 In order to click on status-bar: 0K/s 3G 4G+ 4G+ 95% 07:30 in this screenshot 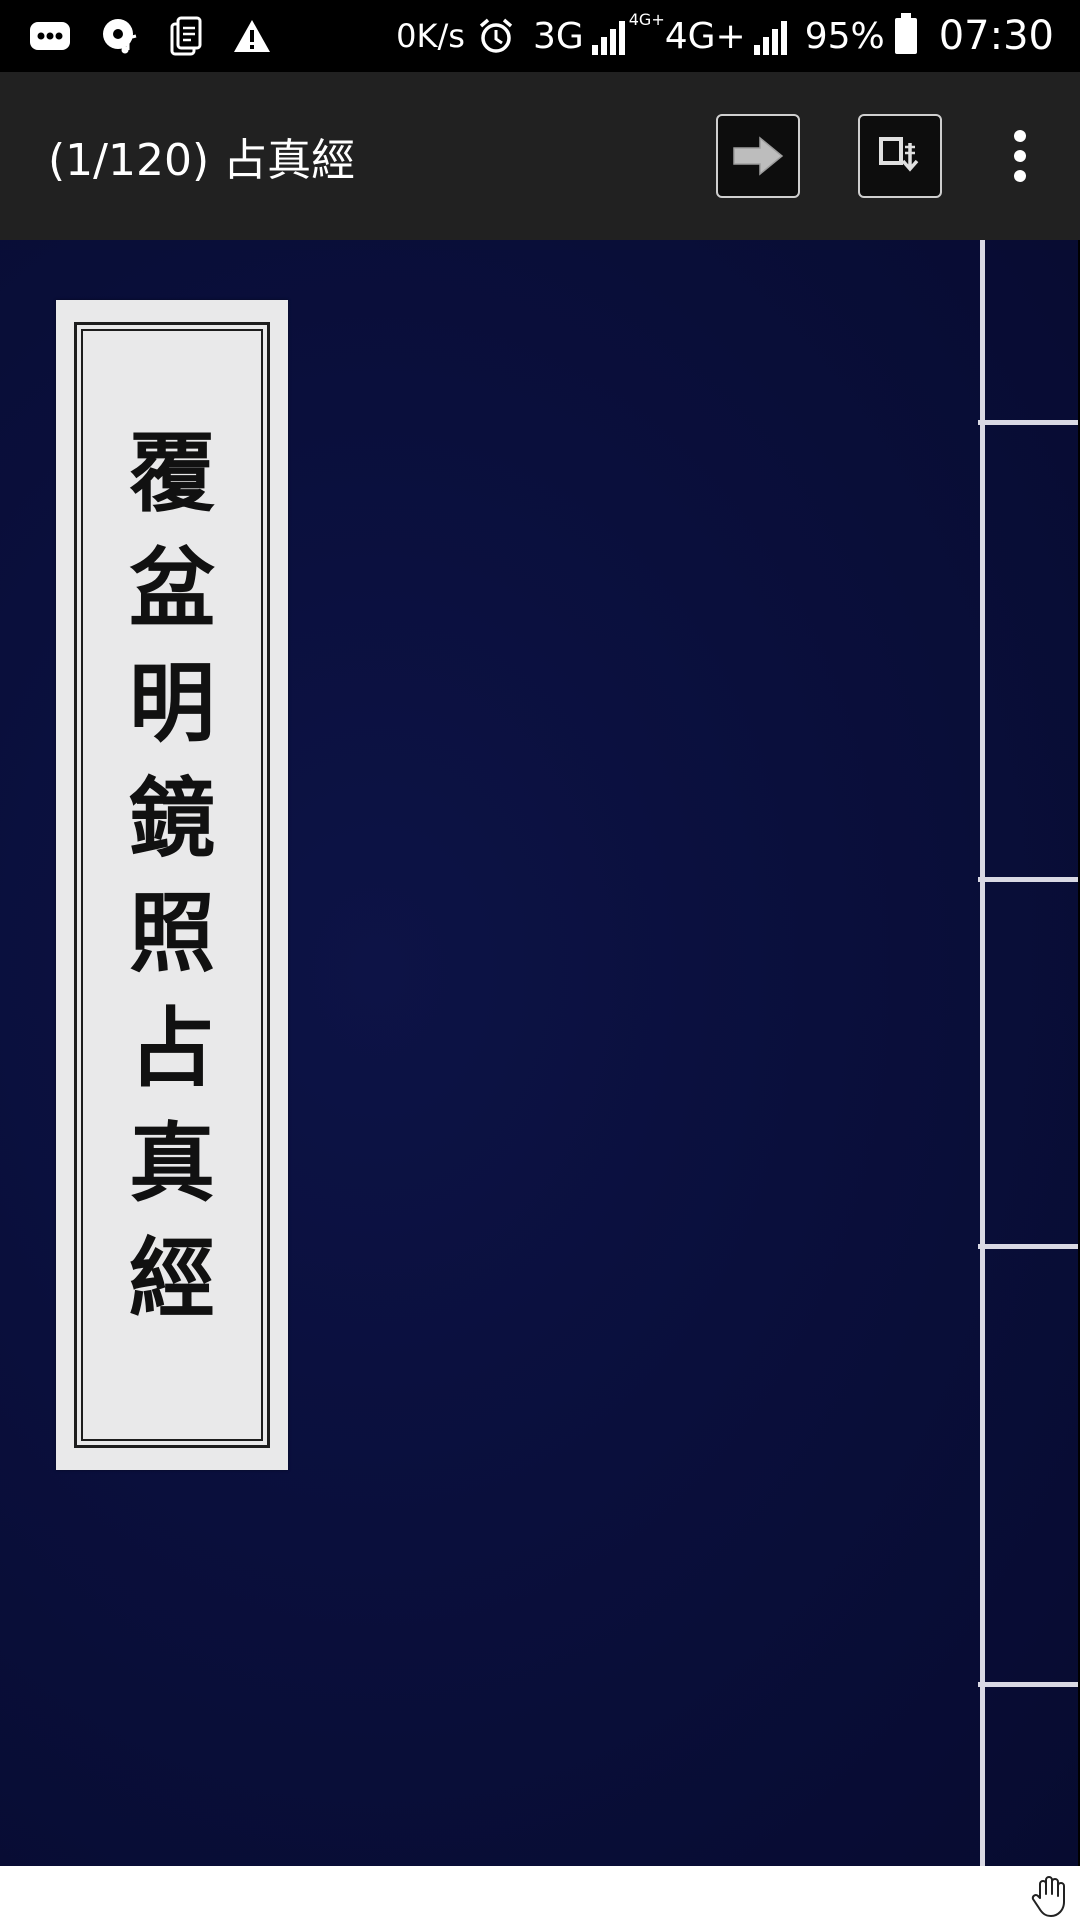, I will do `click(540, 36)`.